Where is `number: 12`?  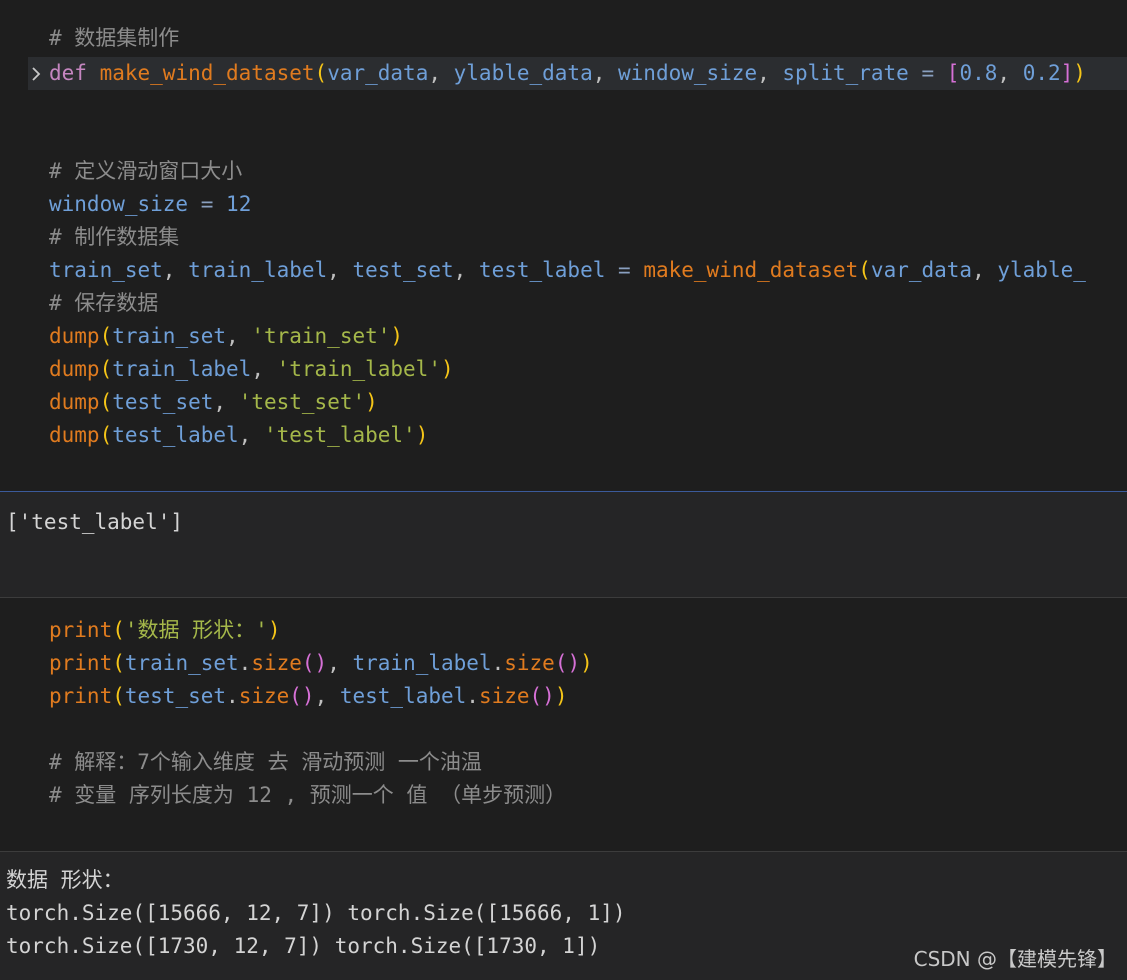 number: 12 is located at coordinates (239, 204).